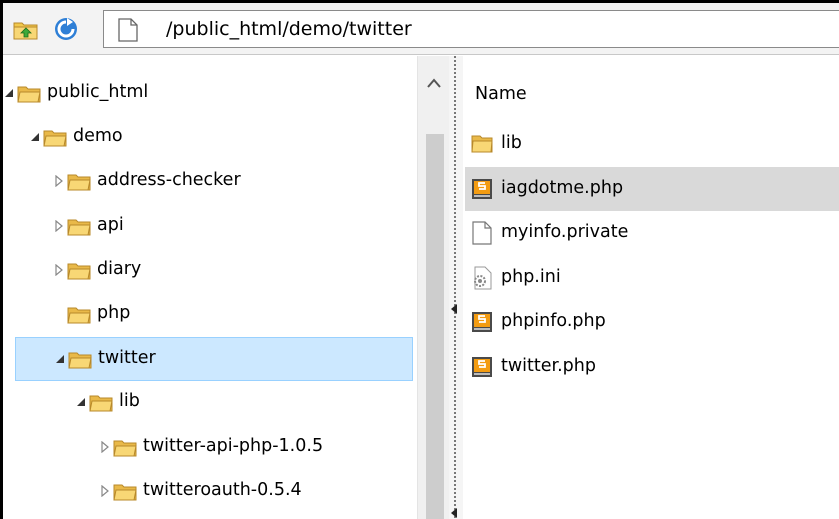 This screenshot has width=839, height=519. I want to click on file-row: php.ini, so click(652, 278).